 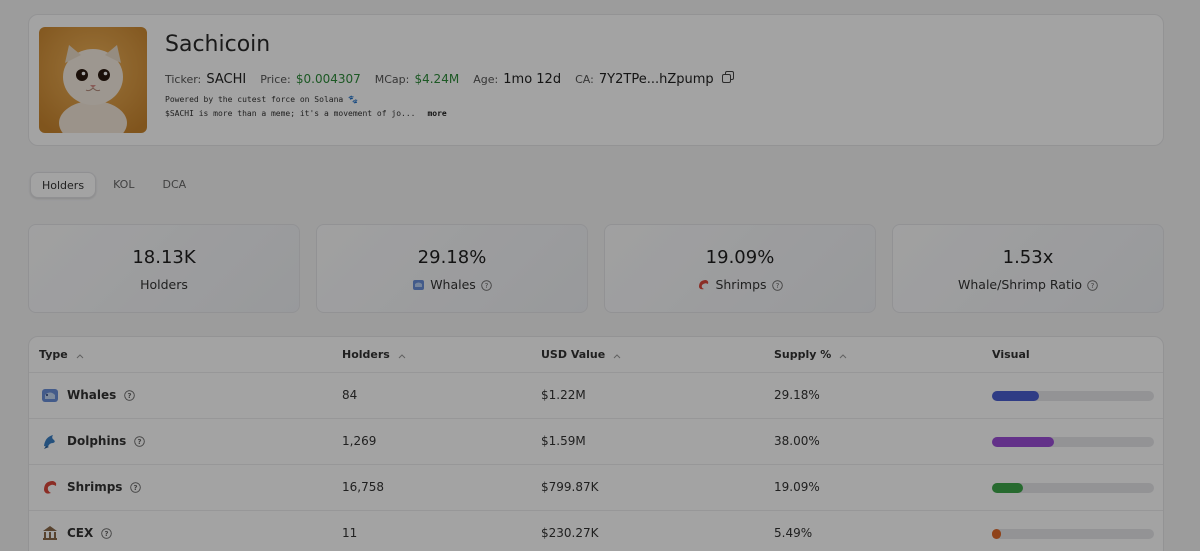 I want to click on usd-value-cell: $230.27K, so click(x=570, y=533).